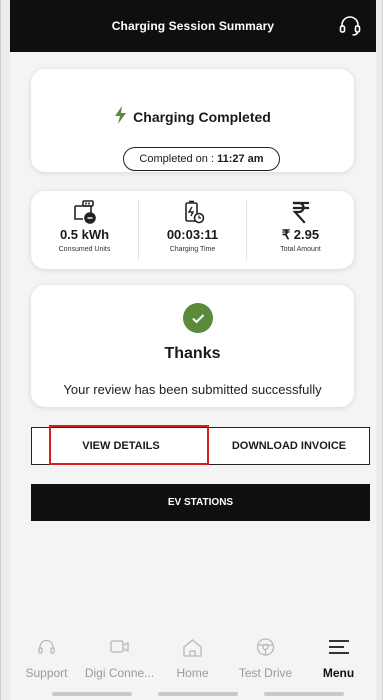 The height and width of the screenshot is (700, 383). What do you see at coordinates (202, 117) in the screenshot?
I see `charging-status-text: Charging Completed` at bounding box center [202, 117].